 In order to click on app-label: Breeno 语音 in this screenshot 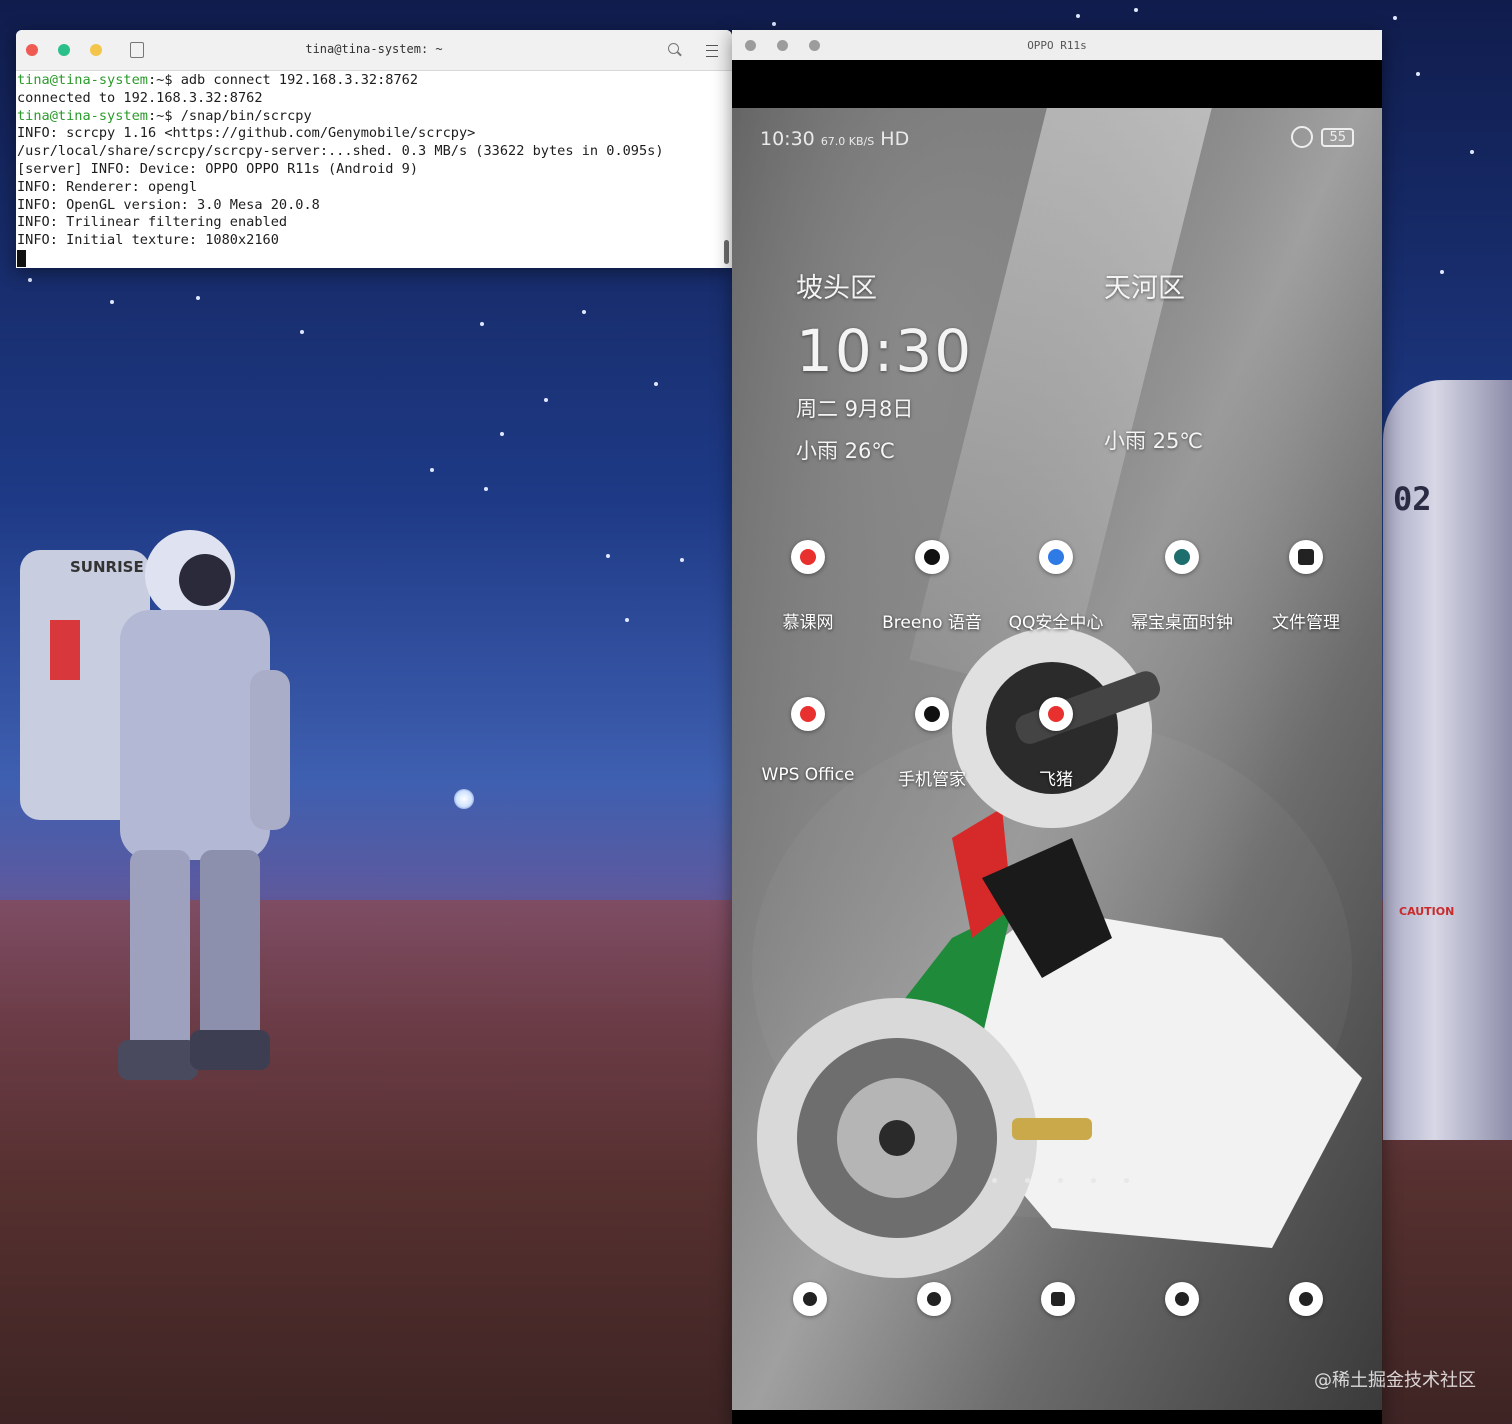, I will do `click(932, 623)`.